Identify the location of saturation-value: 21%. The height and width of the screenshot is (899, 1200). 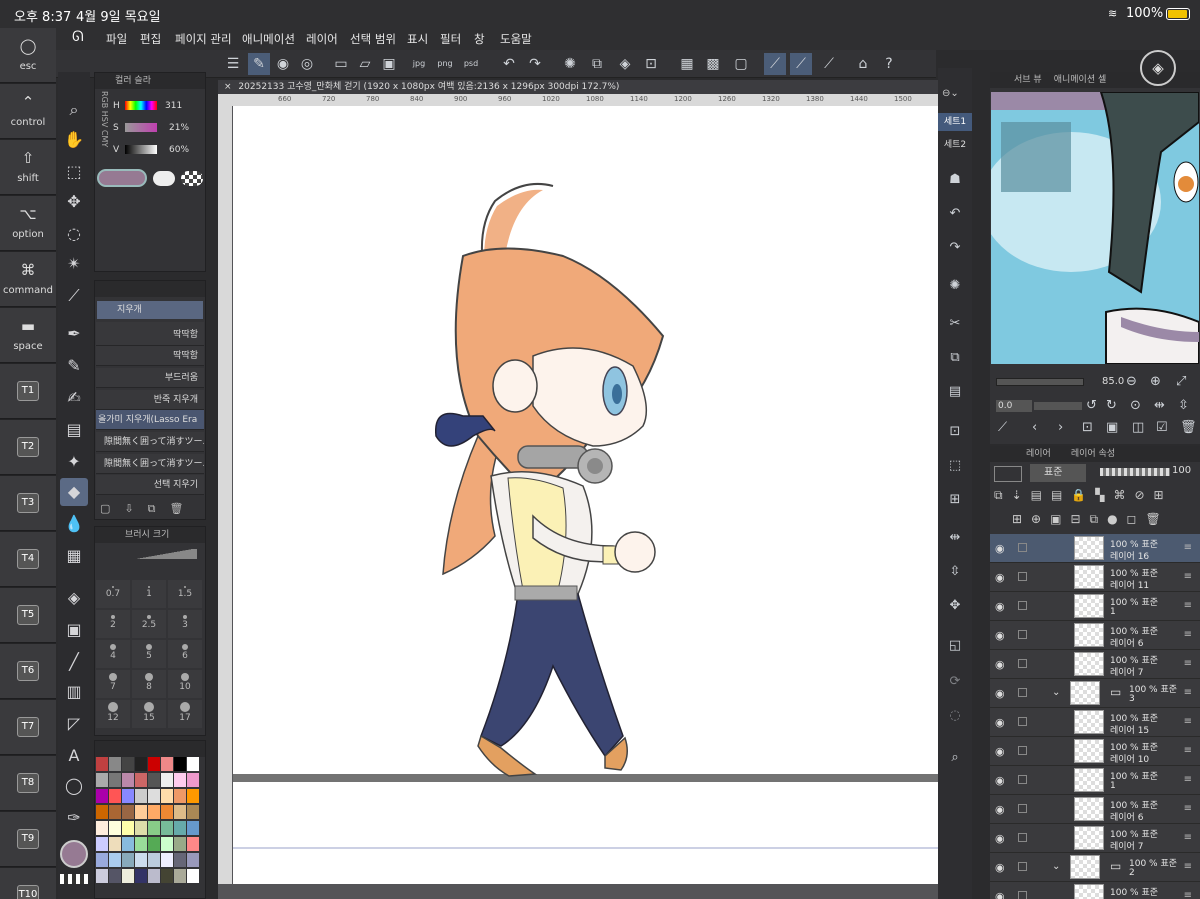
(179, 128).